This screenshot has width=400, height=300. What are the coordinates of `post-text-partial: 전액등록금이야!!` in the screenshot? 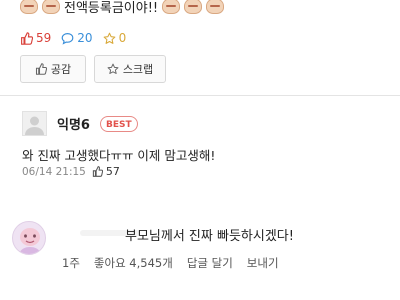 It's located at (122, 8).